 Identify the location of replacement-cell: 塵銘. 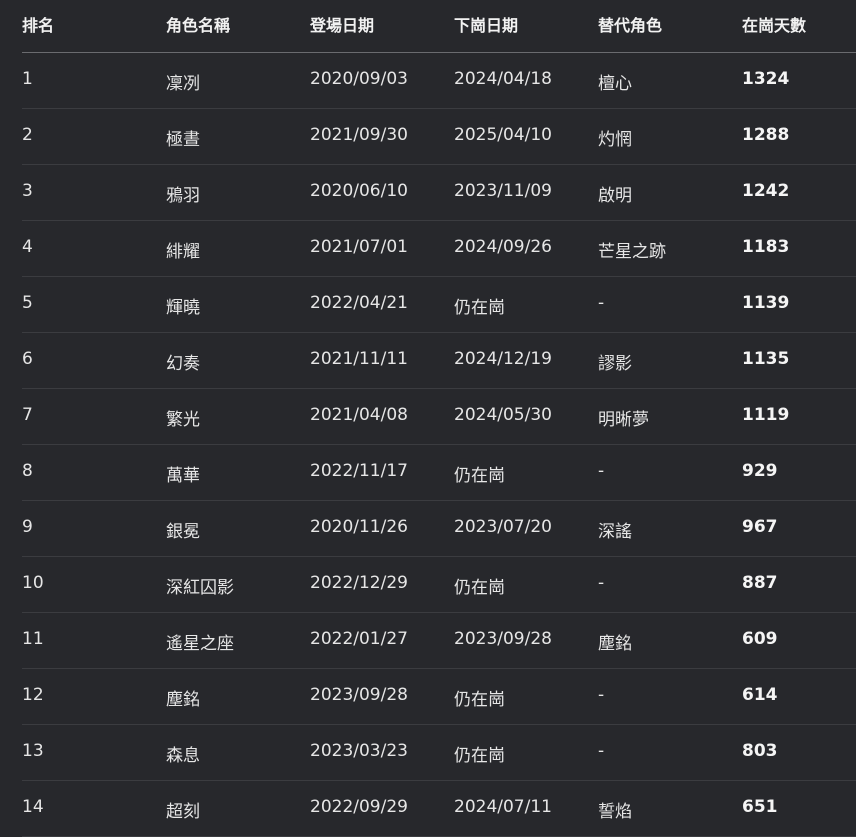
(615, 644).